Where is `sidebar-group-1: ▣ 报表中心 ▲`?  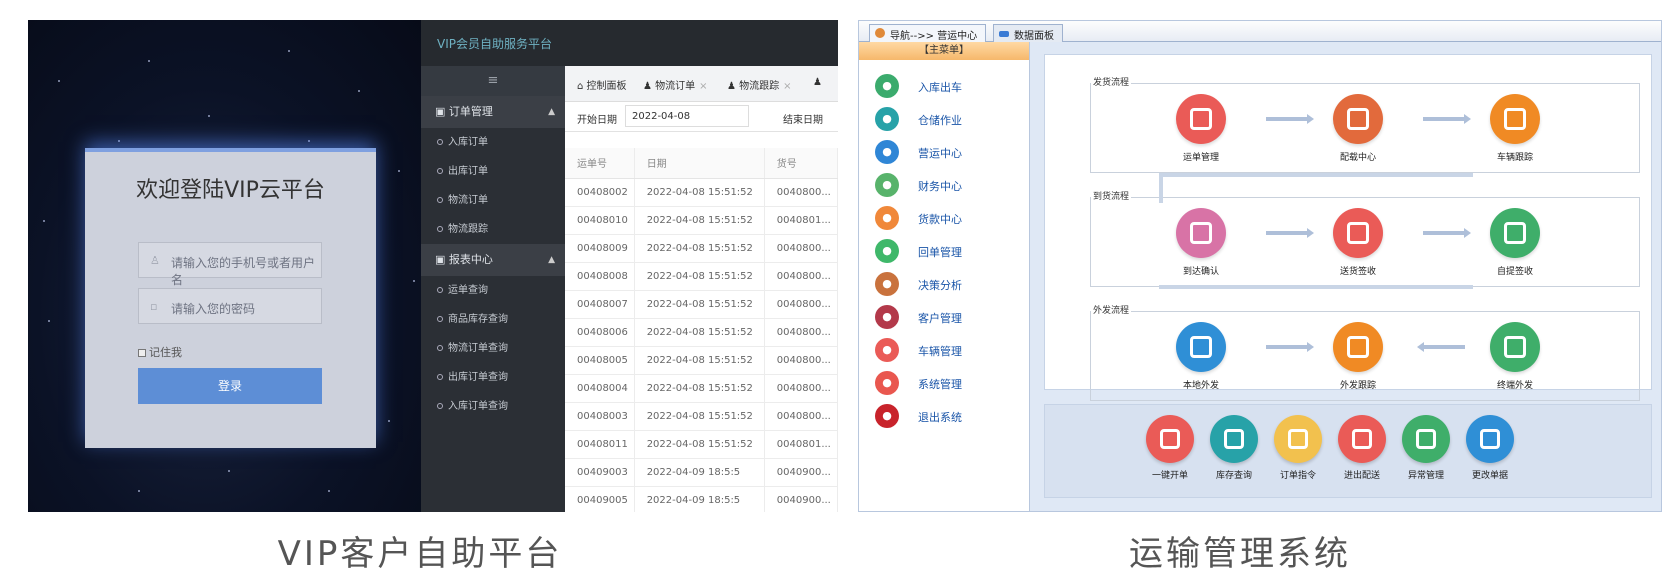
sidebar-group-1: ▣ 报表中心 ▲ is located at coordinates (493, 260).